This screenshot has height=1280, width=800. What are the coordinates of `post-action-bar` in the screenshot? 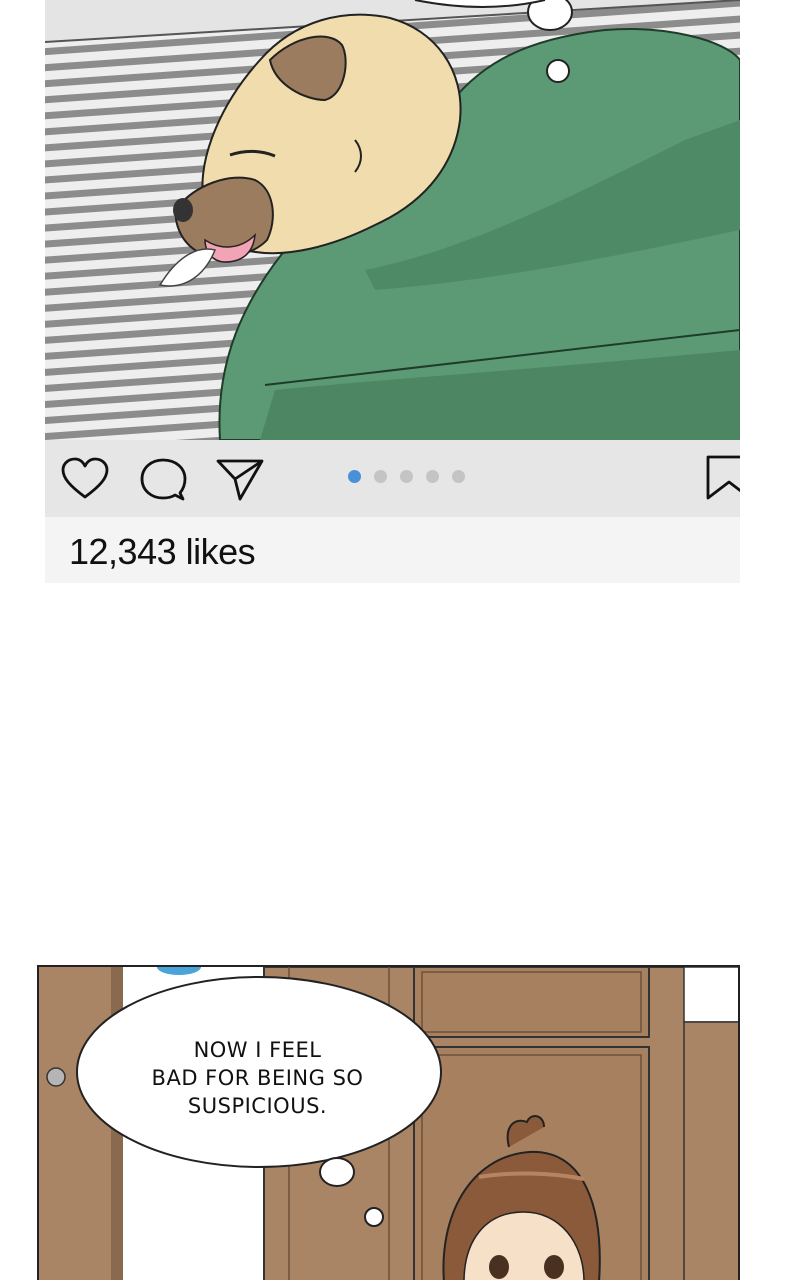 It's located at (392, 478).